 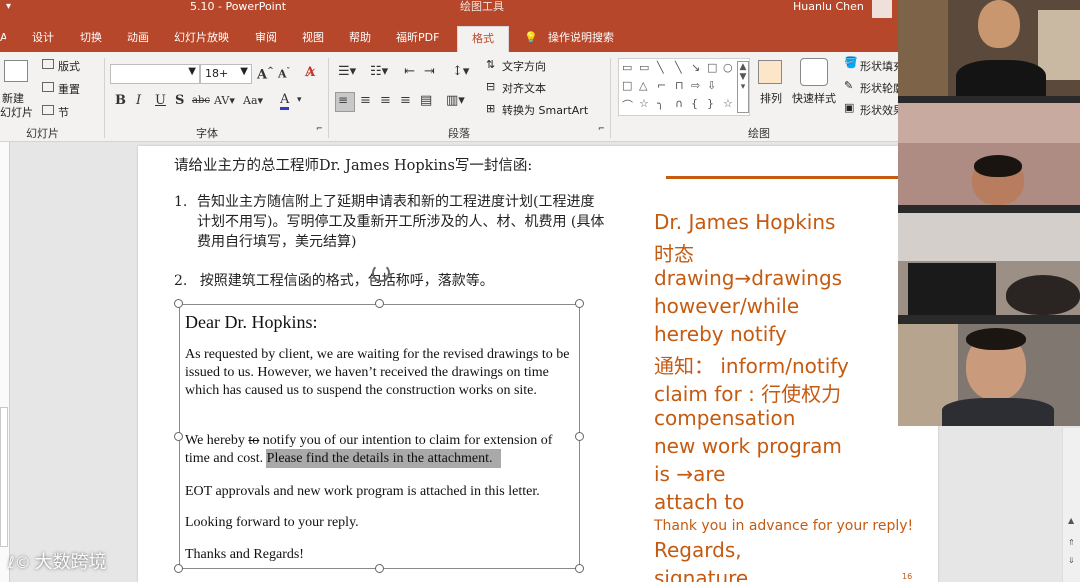 I want to click on tell-me-search: 操作说明搜索, so click(x=581, y=38).